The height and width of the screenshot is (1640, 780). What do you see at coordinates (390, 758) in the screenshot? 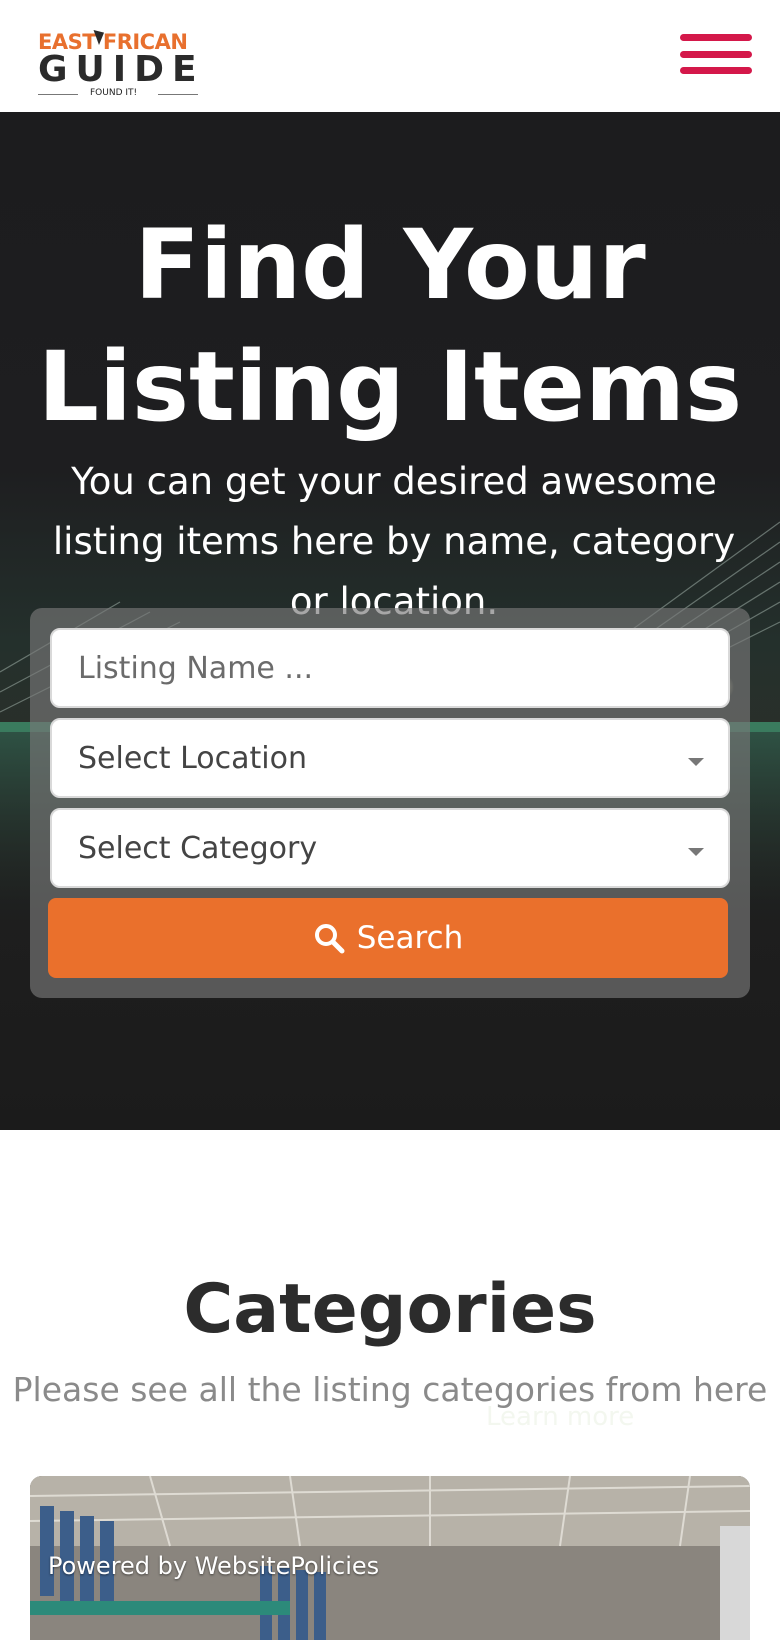
I see `location-select: Select Location` at bounding box center [390, 758].